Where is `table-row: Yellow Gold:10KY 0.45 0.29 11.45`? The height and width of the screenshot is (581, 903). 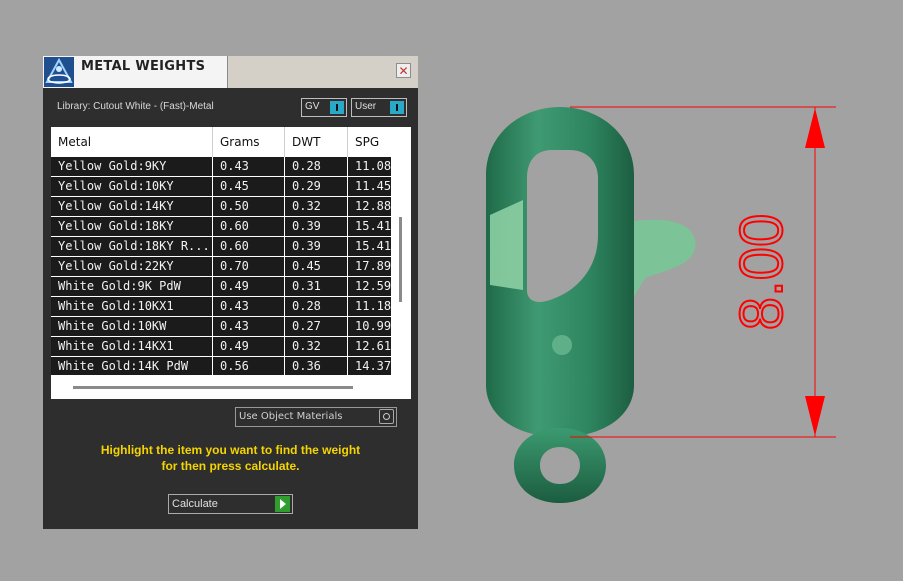 table-row: Yellow Gold:10KY 0.45 0.29 11.45 is located at coordinates (221, 186).